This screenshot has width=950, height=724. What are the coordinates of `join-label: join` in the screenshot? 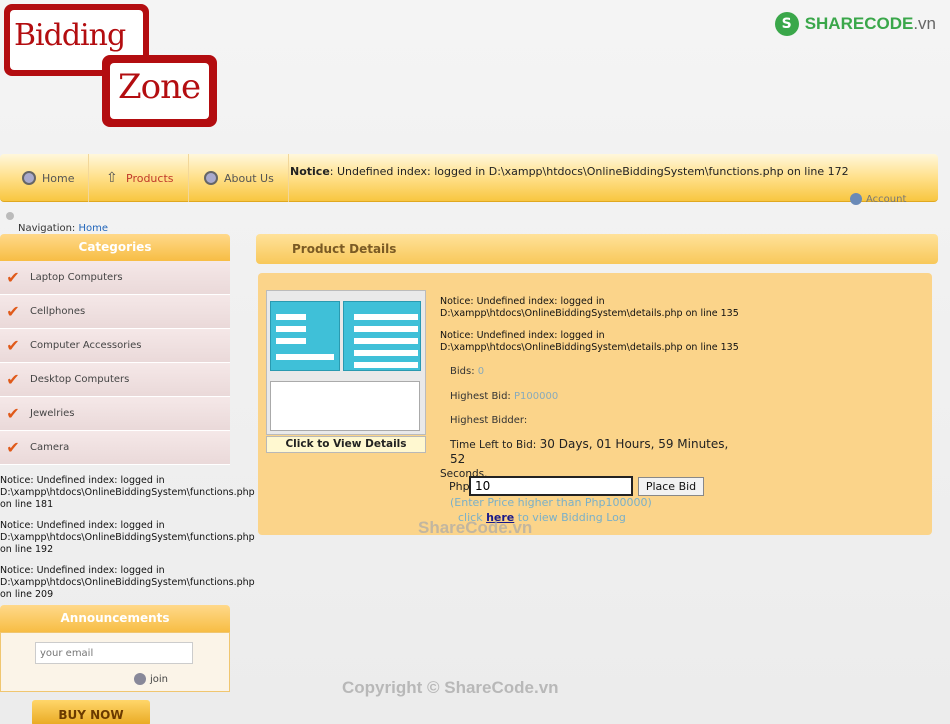 It's located at (159, 679).